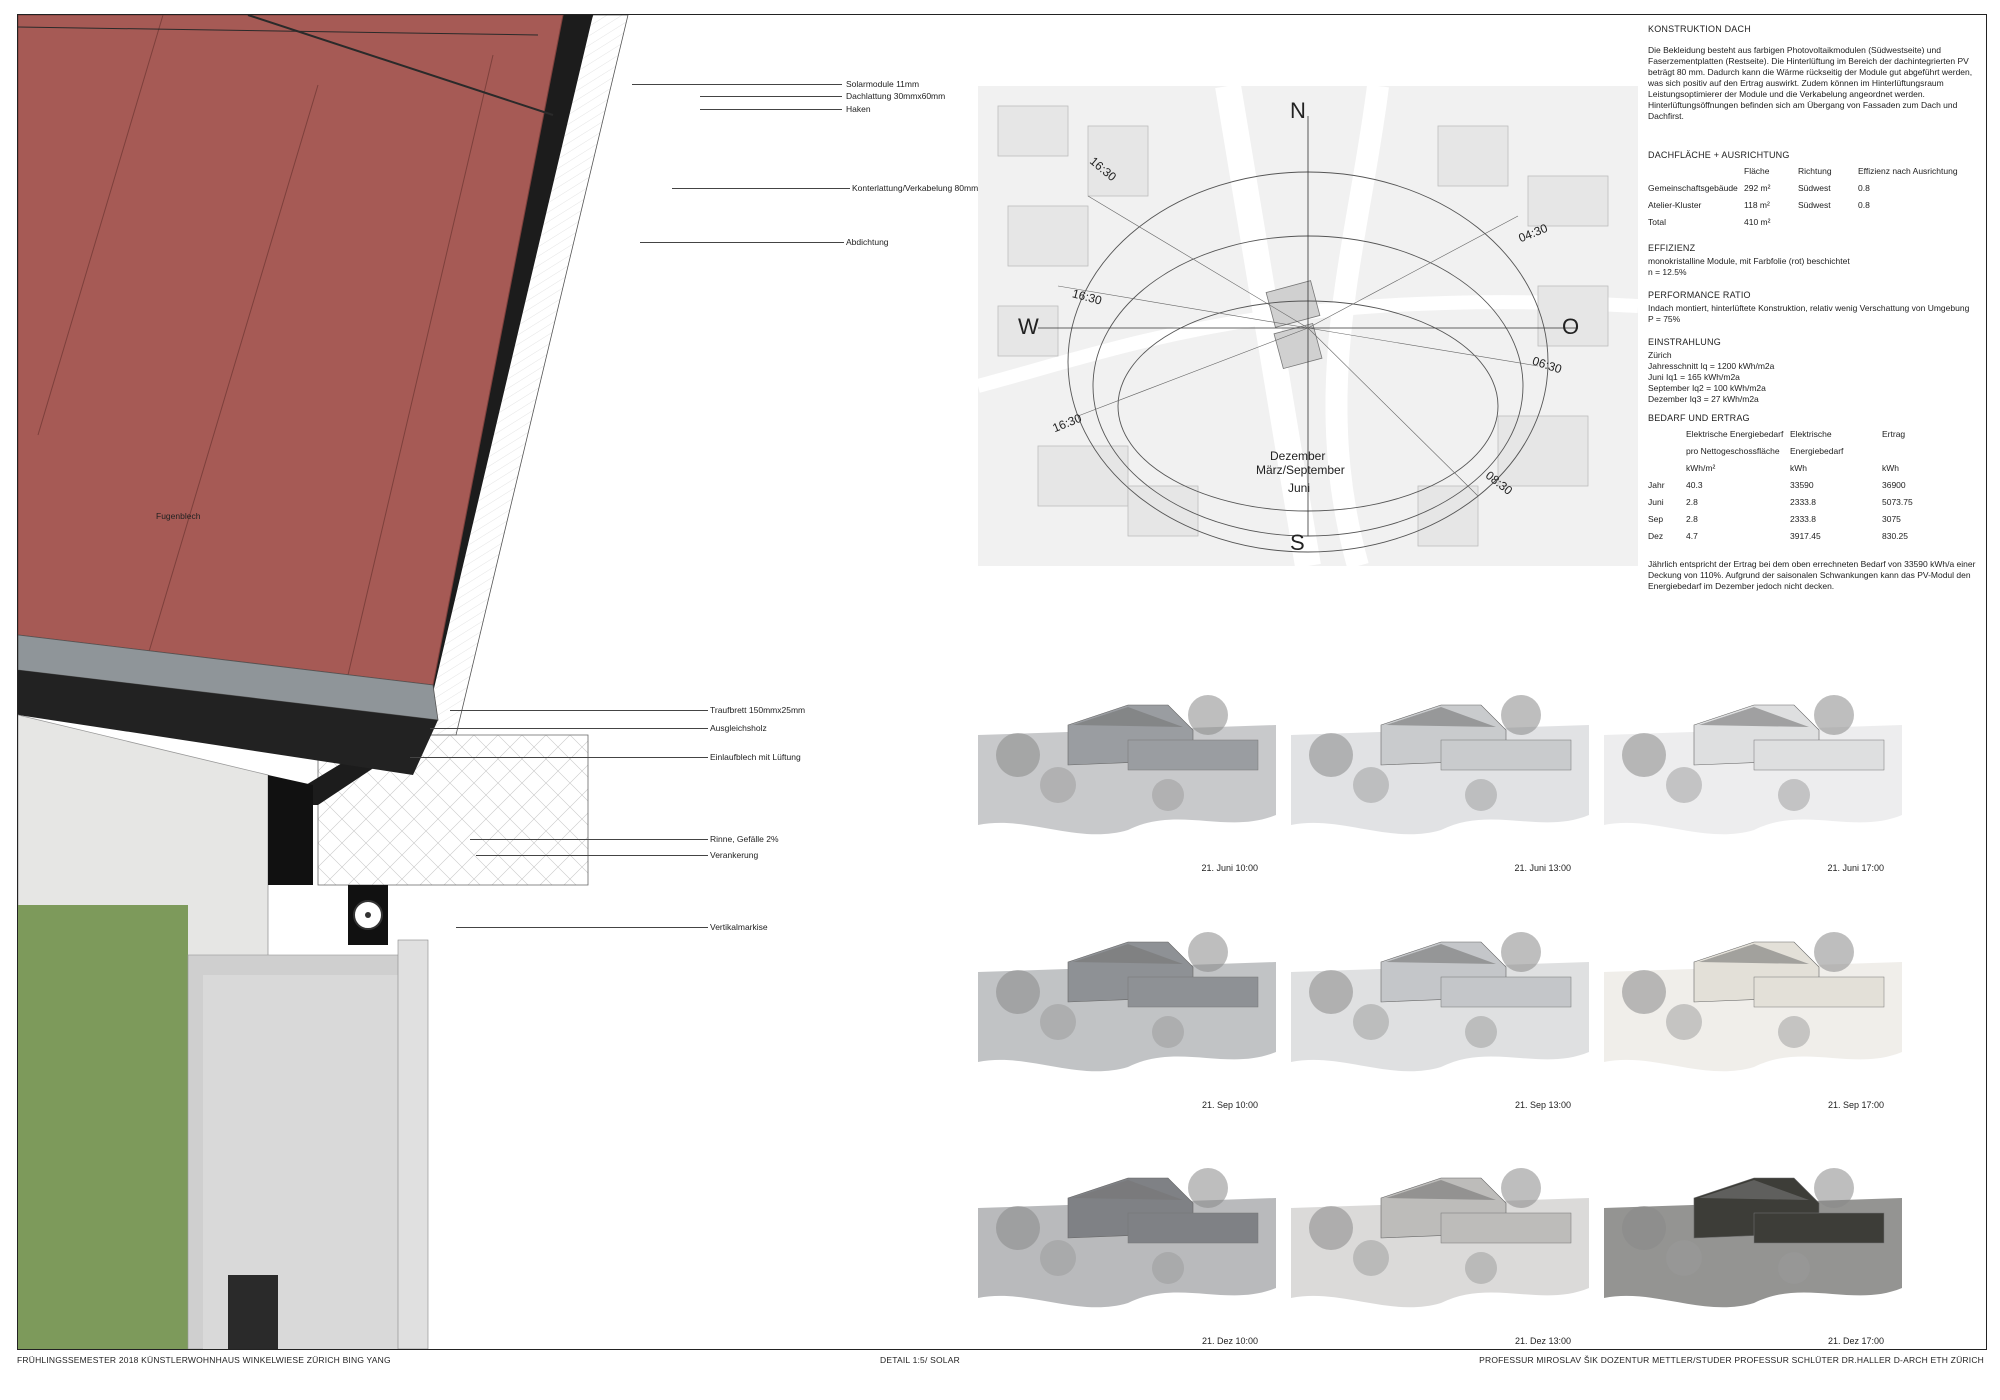  What do you see at coordinates (1229, 1105) in the screenshot?
I see `rendering-caption: 21. Sep 10:00` at bounding box center [1229, 1105].